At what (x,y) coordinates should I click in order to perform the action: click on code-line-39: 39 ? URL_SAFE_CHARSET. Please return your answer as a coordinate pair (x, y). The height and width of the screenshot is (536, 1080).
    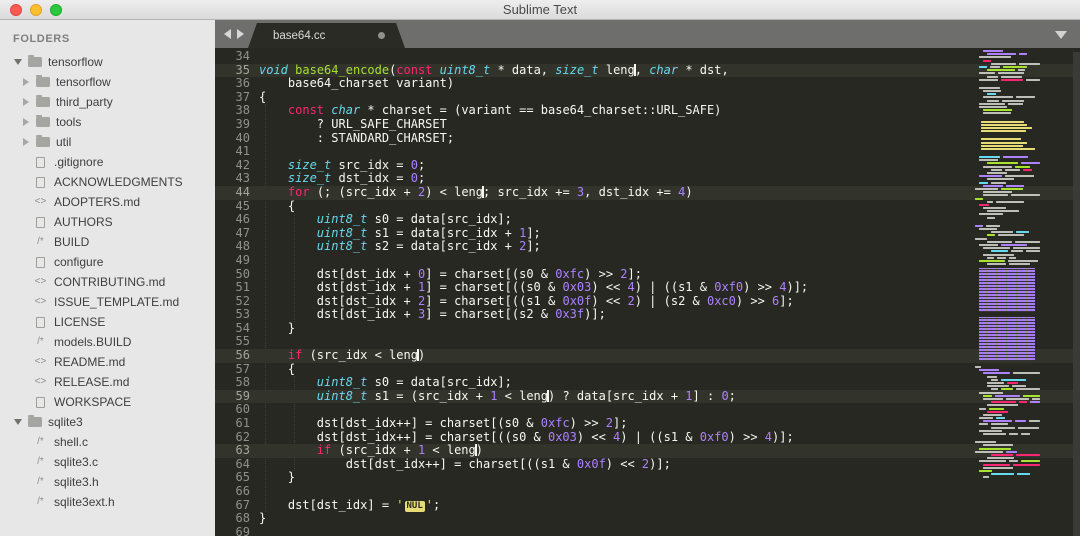
    Looking at the image, I should click on (647, 124).